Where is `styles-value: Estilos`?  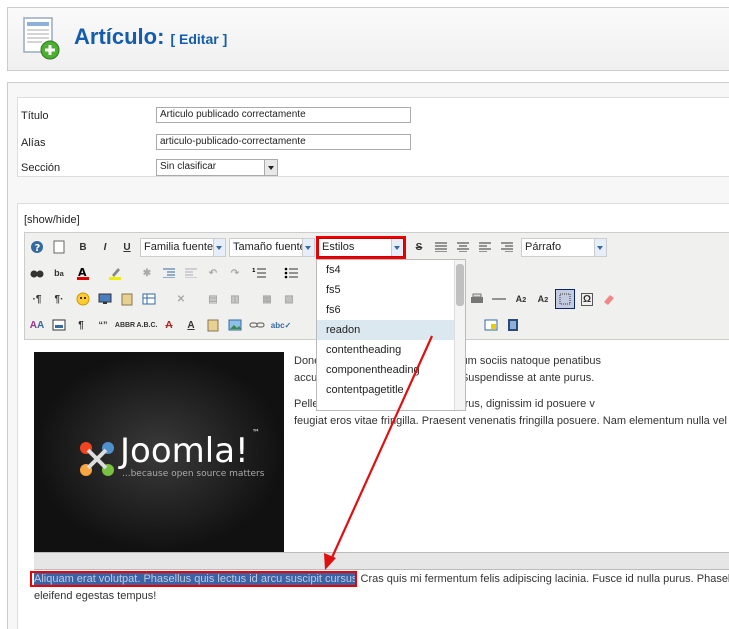 styles-value: Estilos is located at coordinates (338, 247).